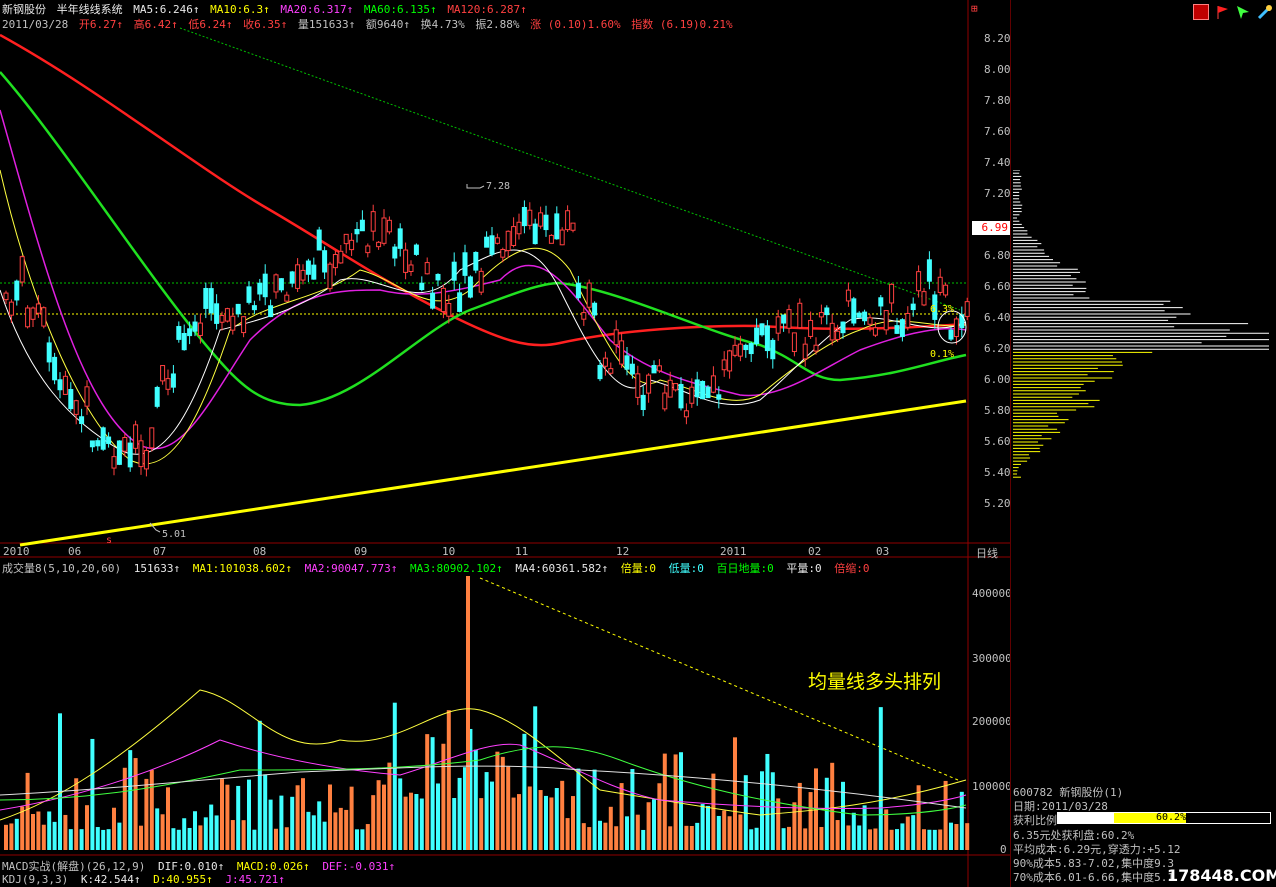 Image resolution: width=1276 pixels, height=887 pixels. Describe the element at coordinates (987, 553) in the screenshot. I see `period-label: 日线` at that location.